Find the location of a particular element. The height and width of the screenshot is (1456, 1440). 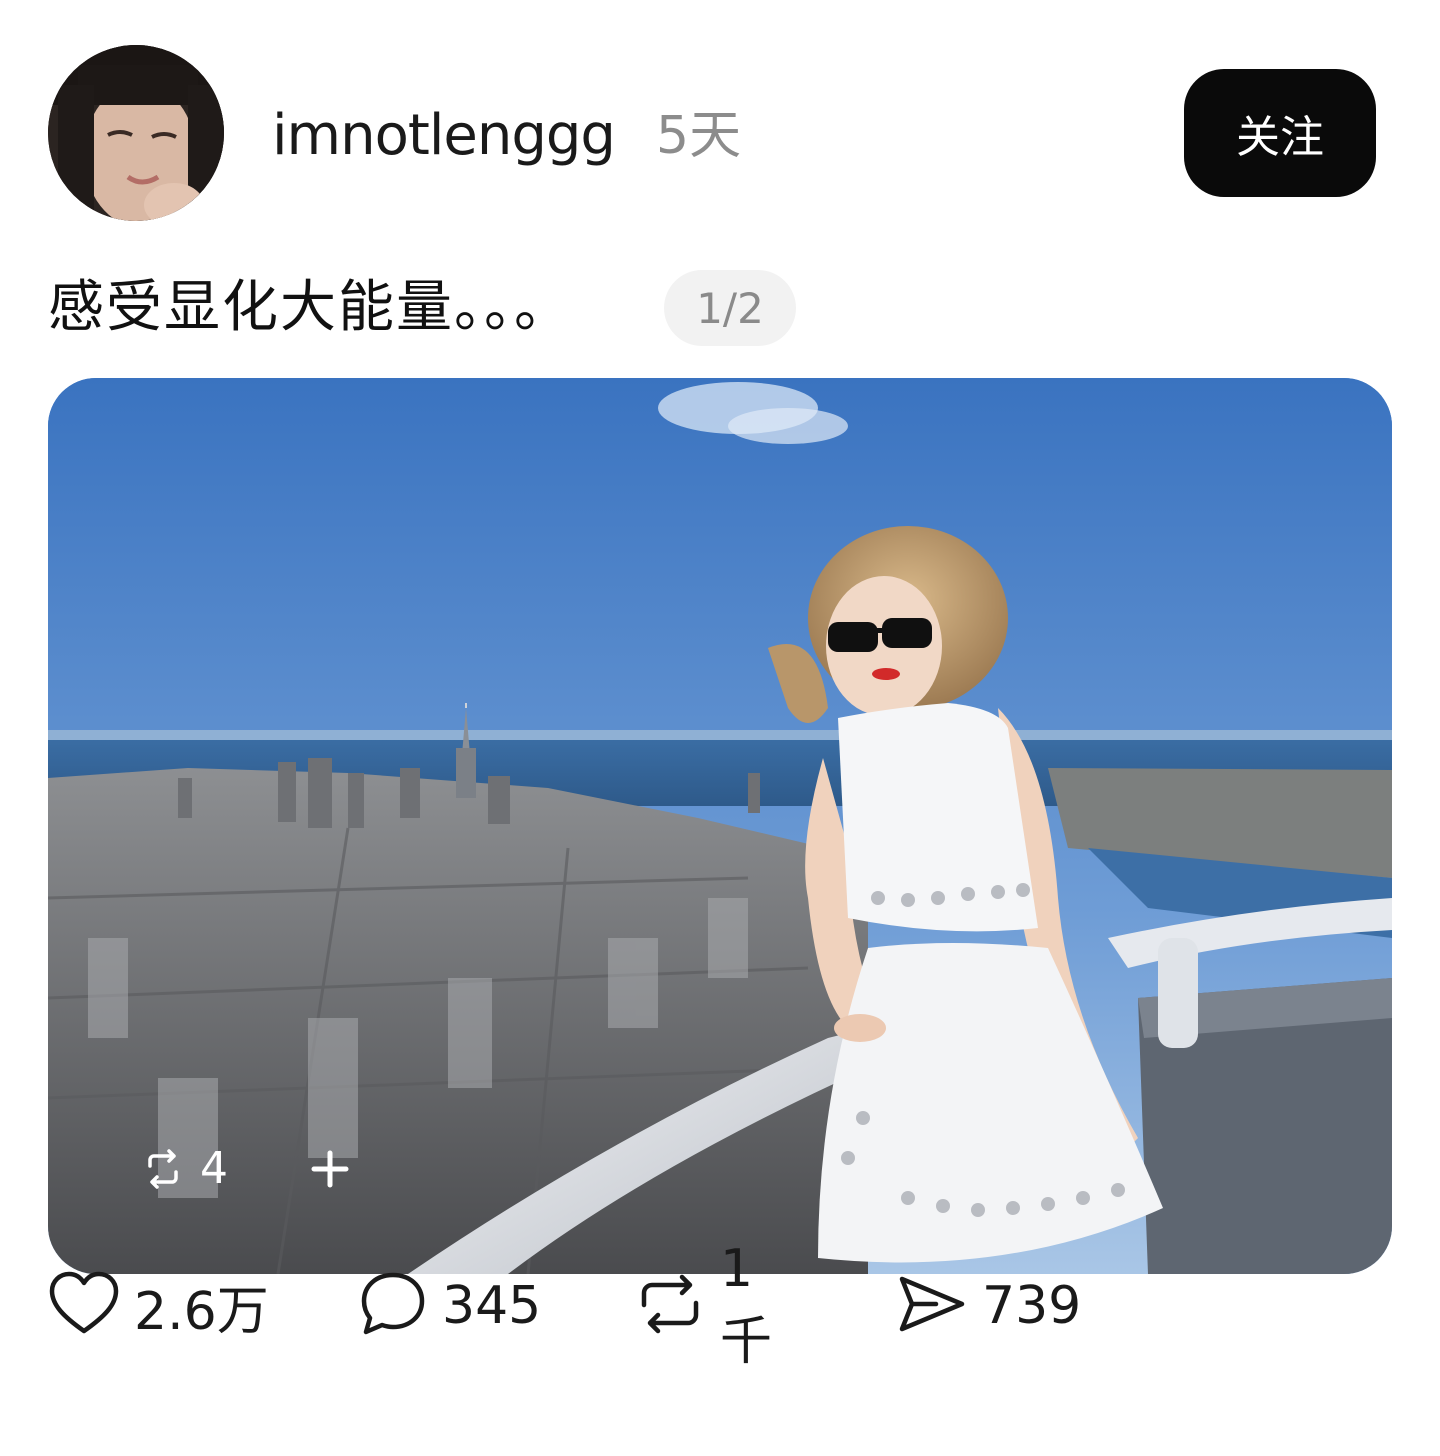

comment-count: 345 is located at coordinates (492, 1306).